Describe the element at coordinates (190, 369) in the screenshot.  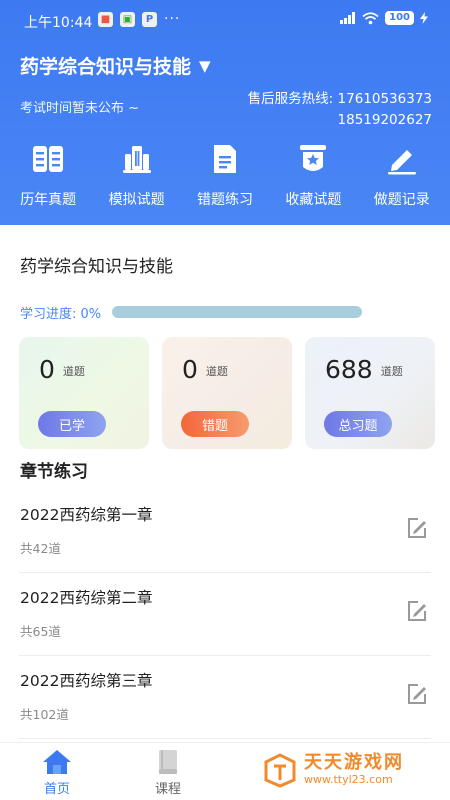
I see `wrong-count: 0` at that location.